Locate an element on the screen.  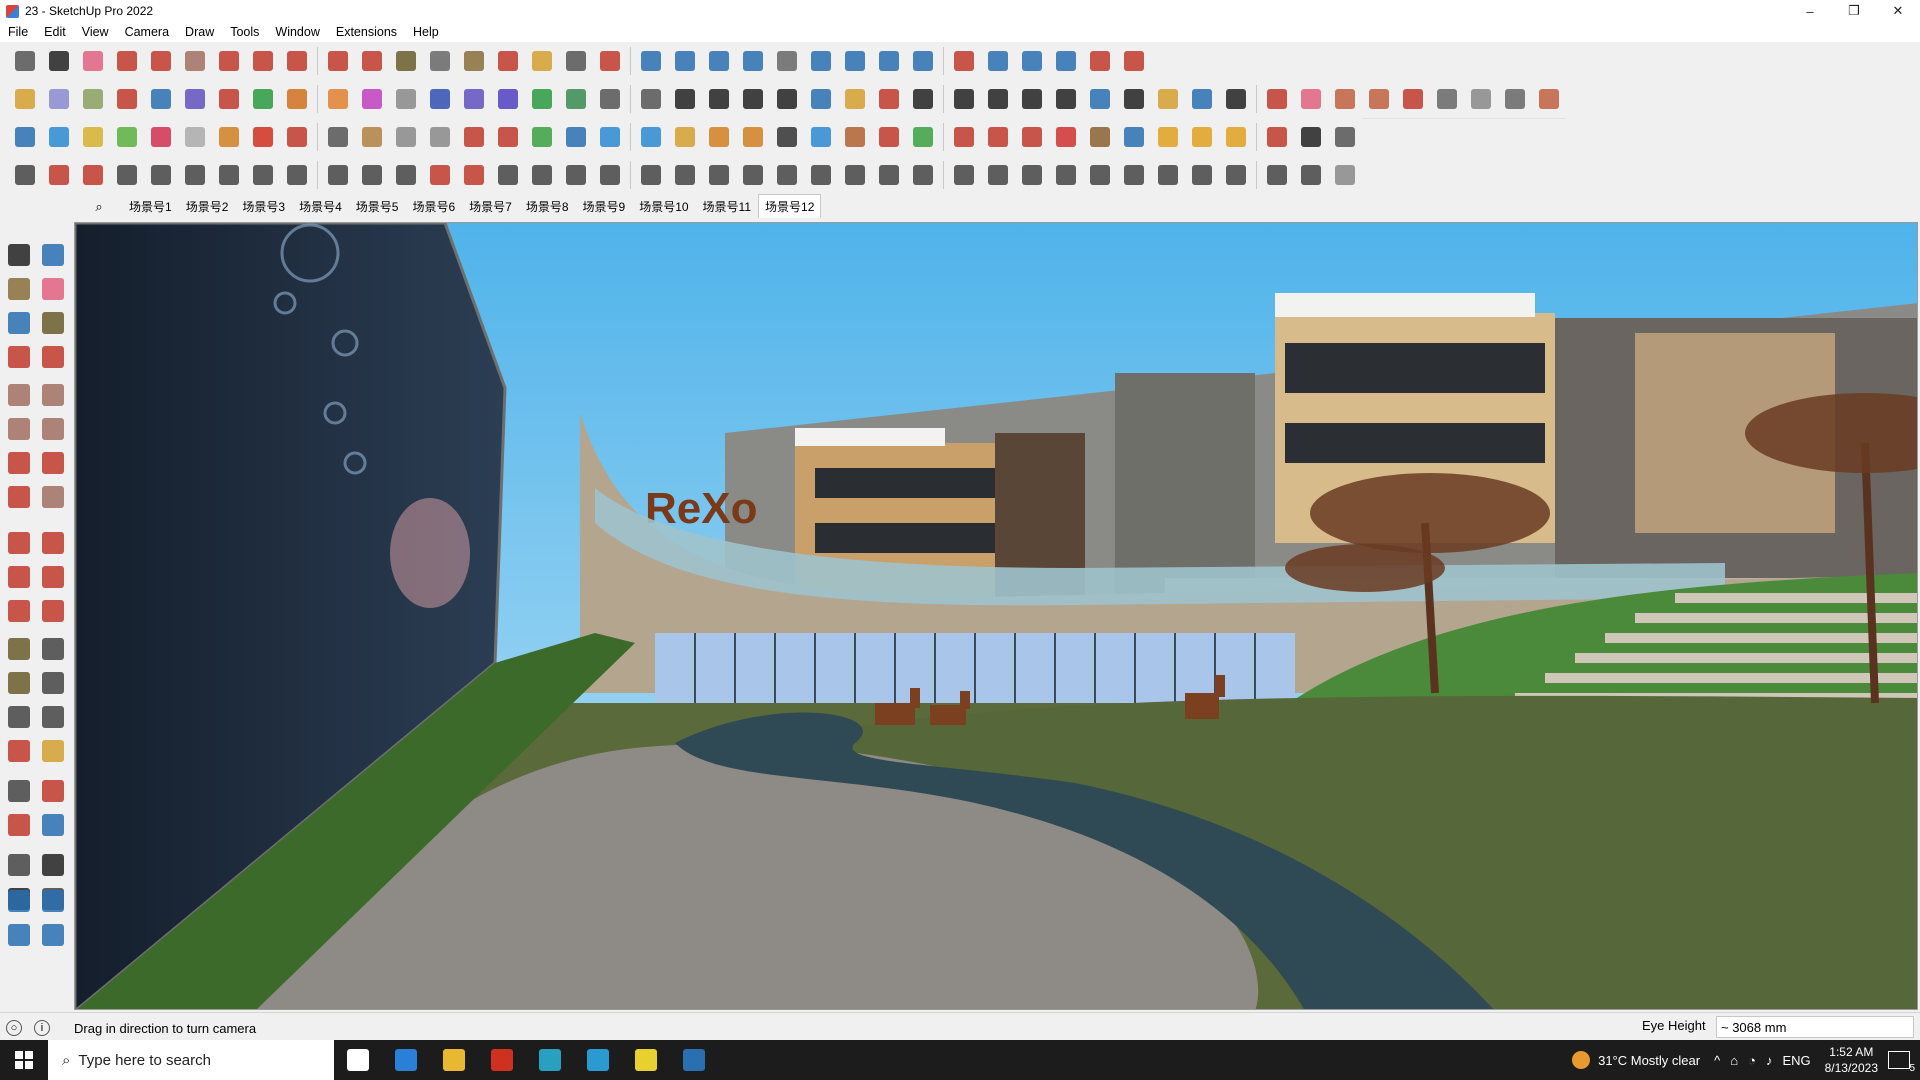
render-2-button is located at coordinates (1379, 99).